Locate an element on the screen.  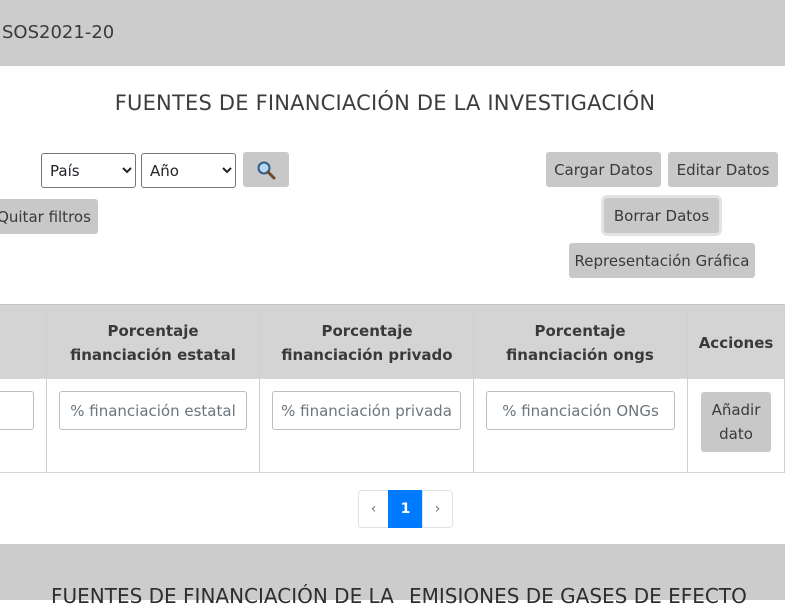
pagination-prev: ‹ is located at coordinates (373, 509).